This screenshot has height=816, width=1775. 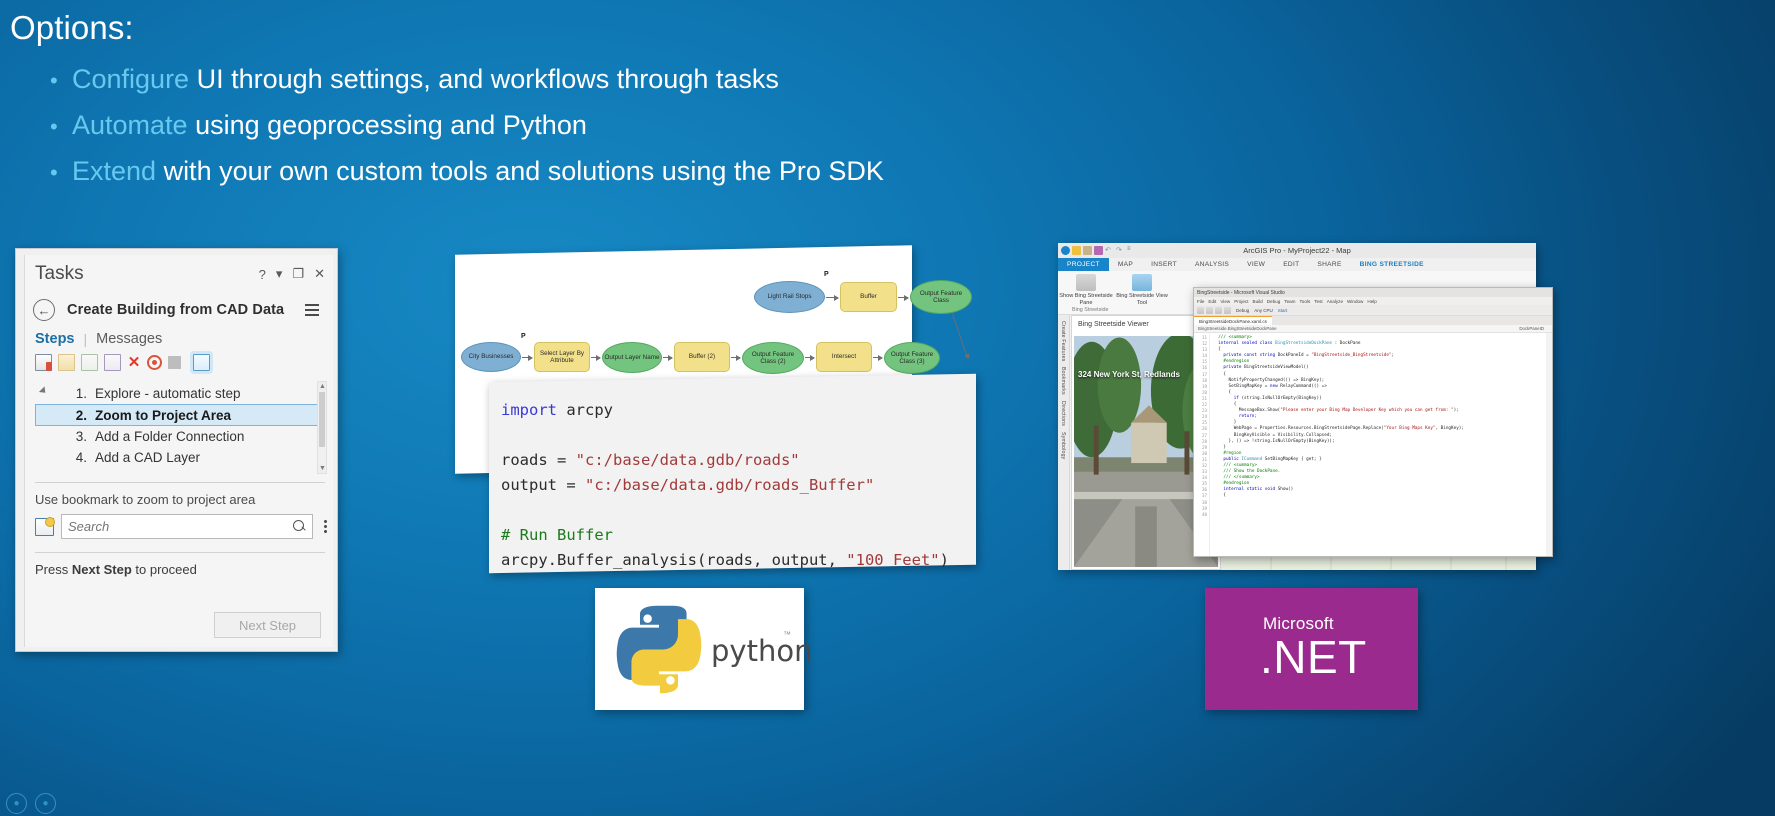 What do you see at coordinates (491, 357) in the screenshot?
I see `model-node-city-businesses: City Businesses` at bounding box center [491, 357].